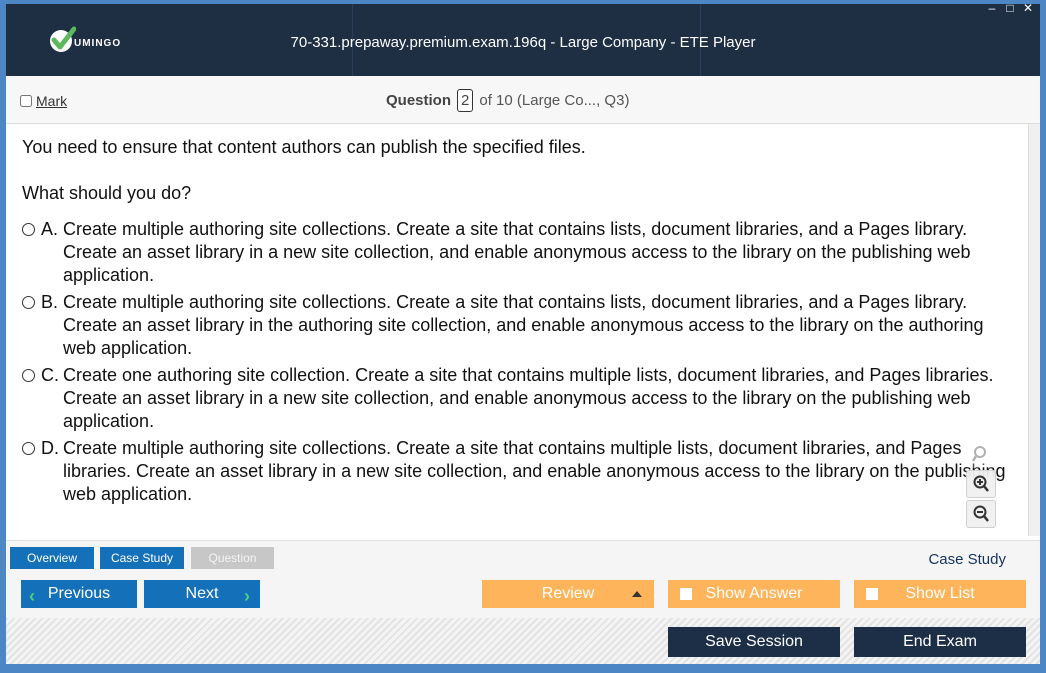  What do you see at coordinates (26, 101) in the screenshot?
I see `mark-checkbox-input` at bounding box center [26, 101].